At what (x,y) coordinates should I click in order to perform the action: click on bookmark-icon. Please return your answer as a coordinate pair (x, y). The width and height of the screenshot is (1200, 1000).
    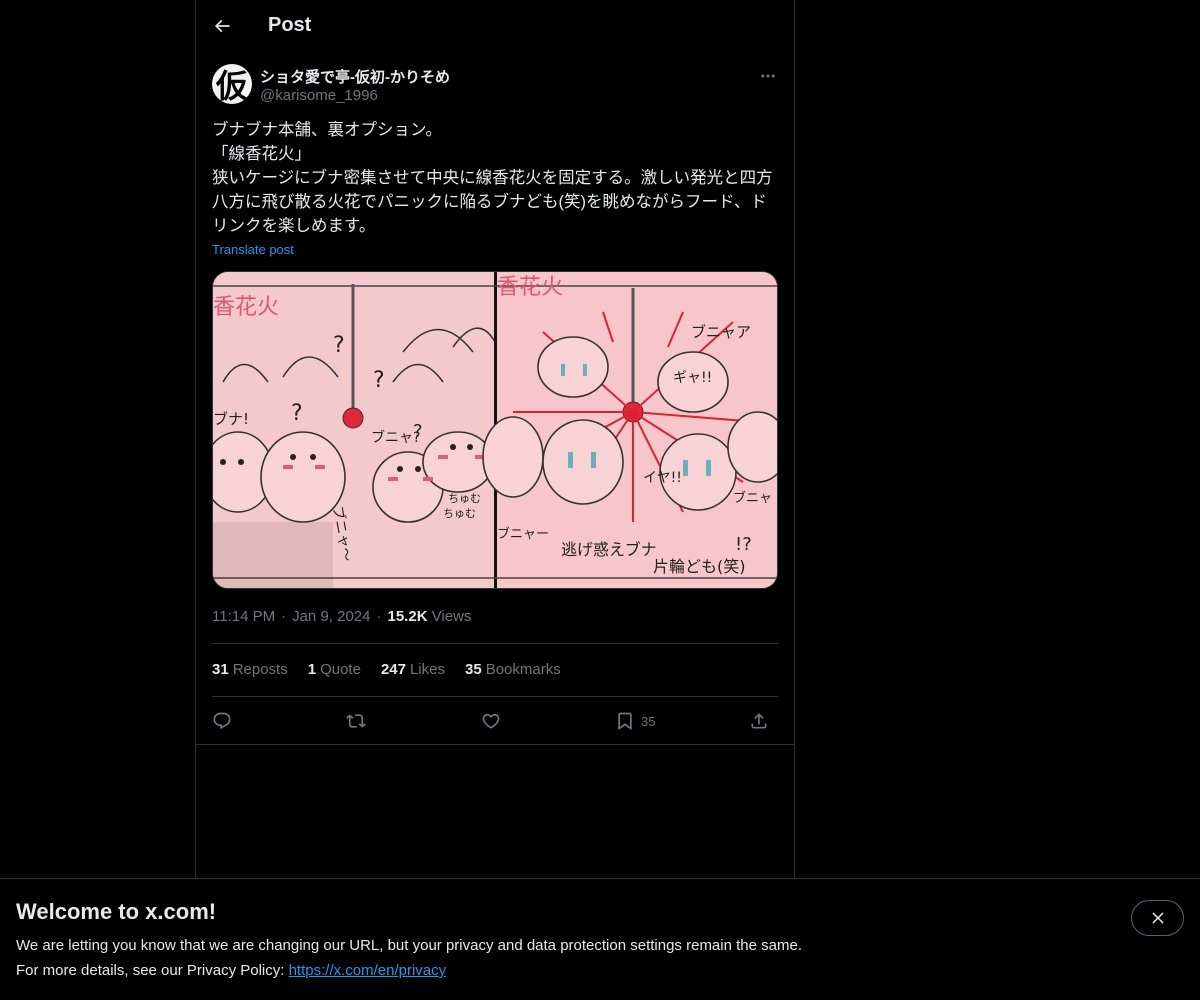
    Looking at the image, I should click on (625, 721).